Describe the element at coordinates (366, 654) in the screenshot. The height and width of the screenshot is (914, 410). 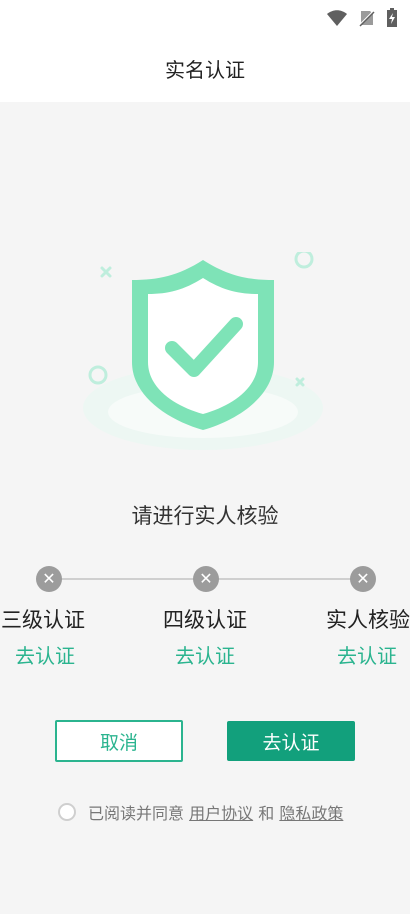
I see `step-action-face: 去认证` at that location.